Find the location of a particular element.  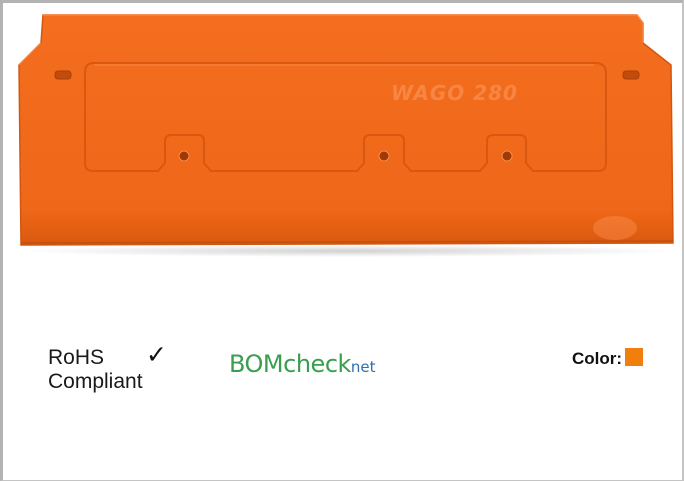

bomcheck-suffix: net is located at coordinates (363, 367).